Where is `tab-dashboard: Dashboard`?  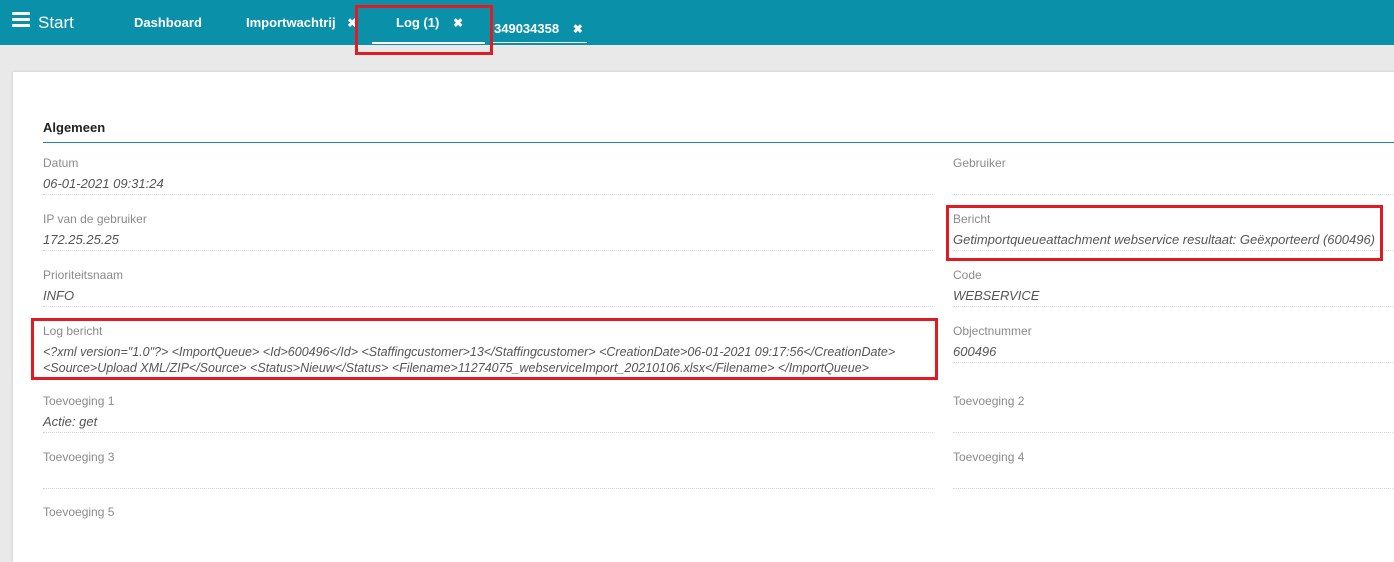 tab-dashboard: Dashboard is located at coordinates (168, 22).